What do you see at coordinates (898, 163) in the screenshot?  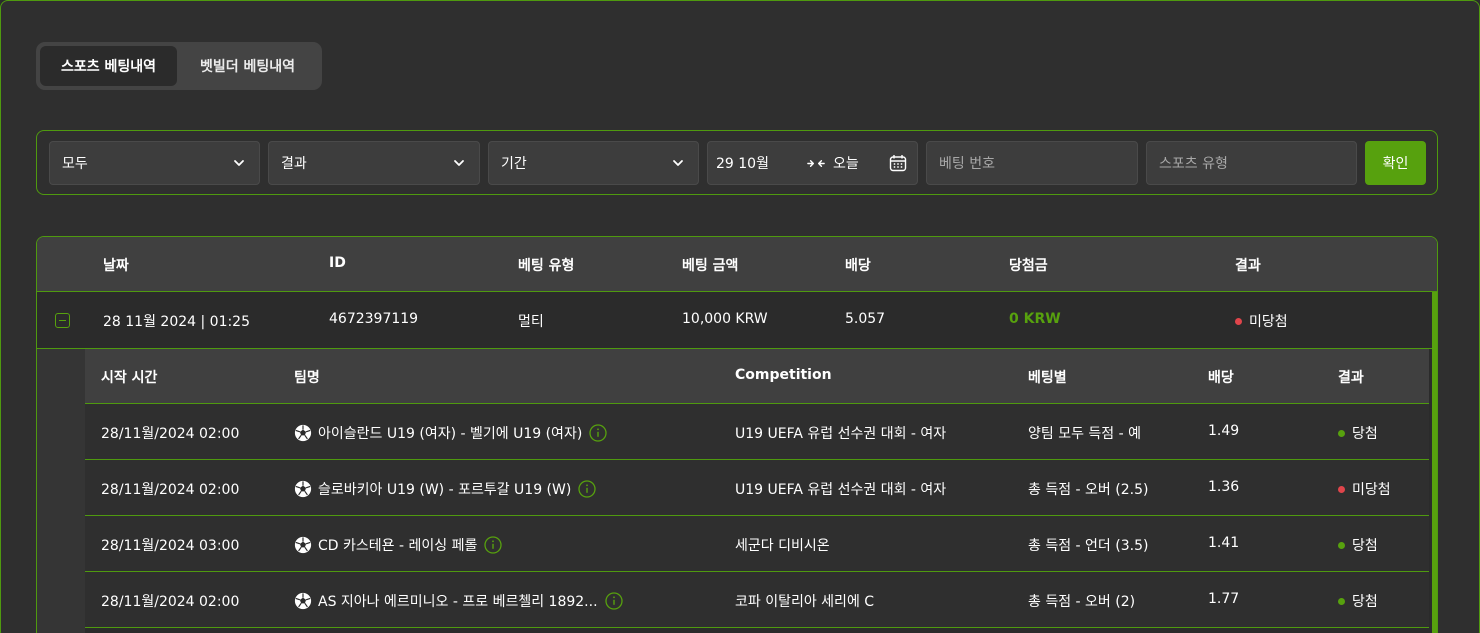 I see `calendar-icon` at bounding box center [898, 163].